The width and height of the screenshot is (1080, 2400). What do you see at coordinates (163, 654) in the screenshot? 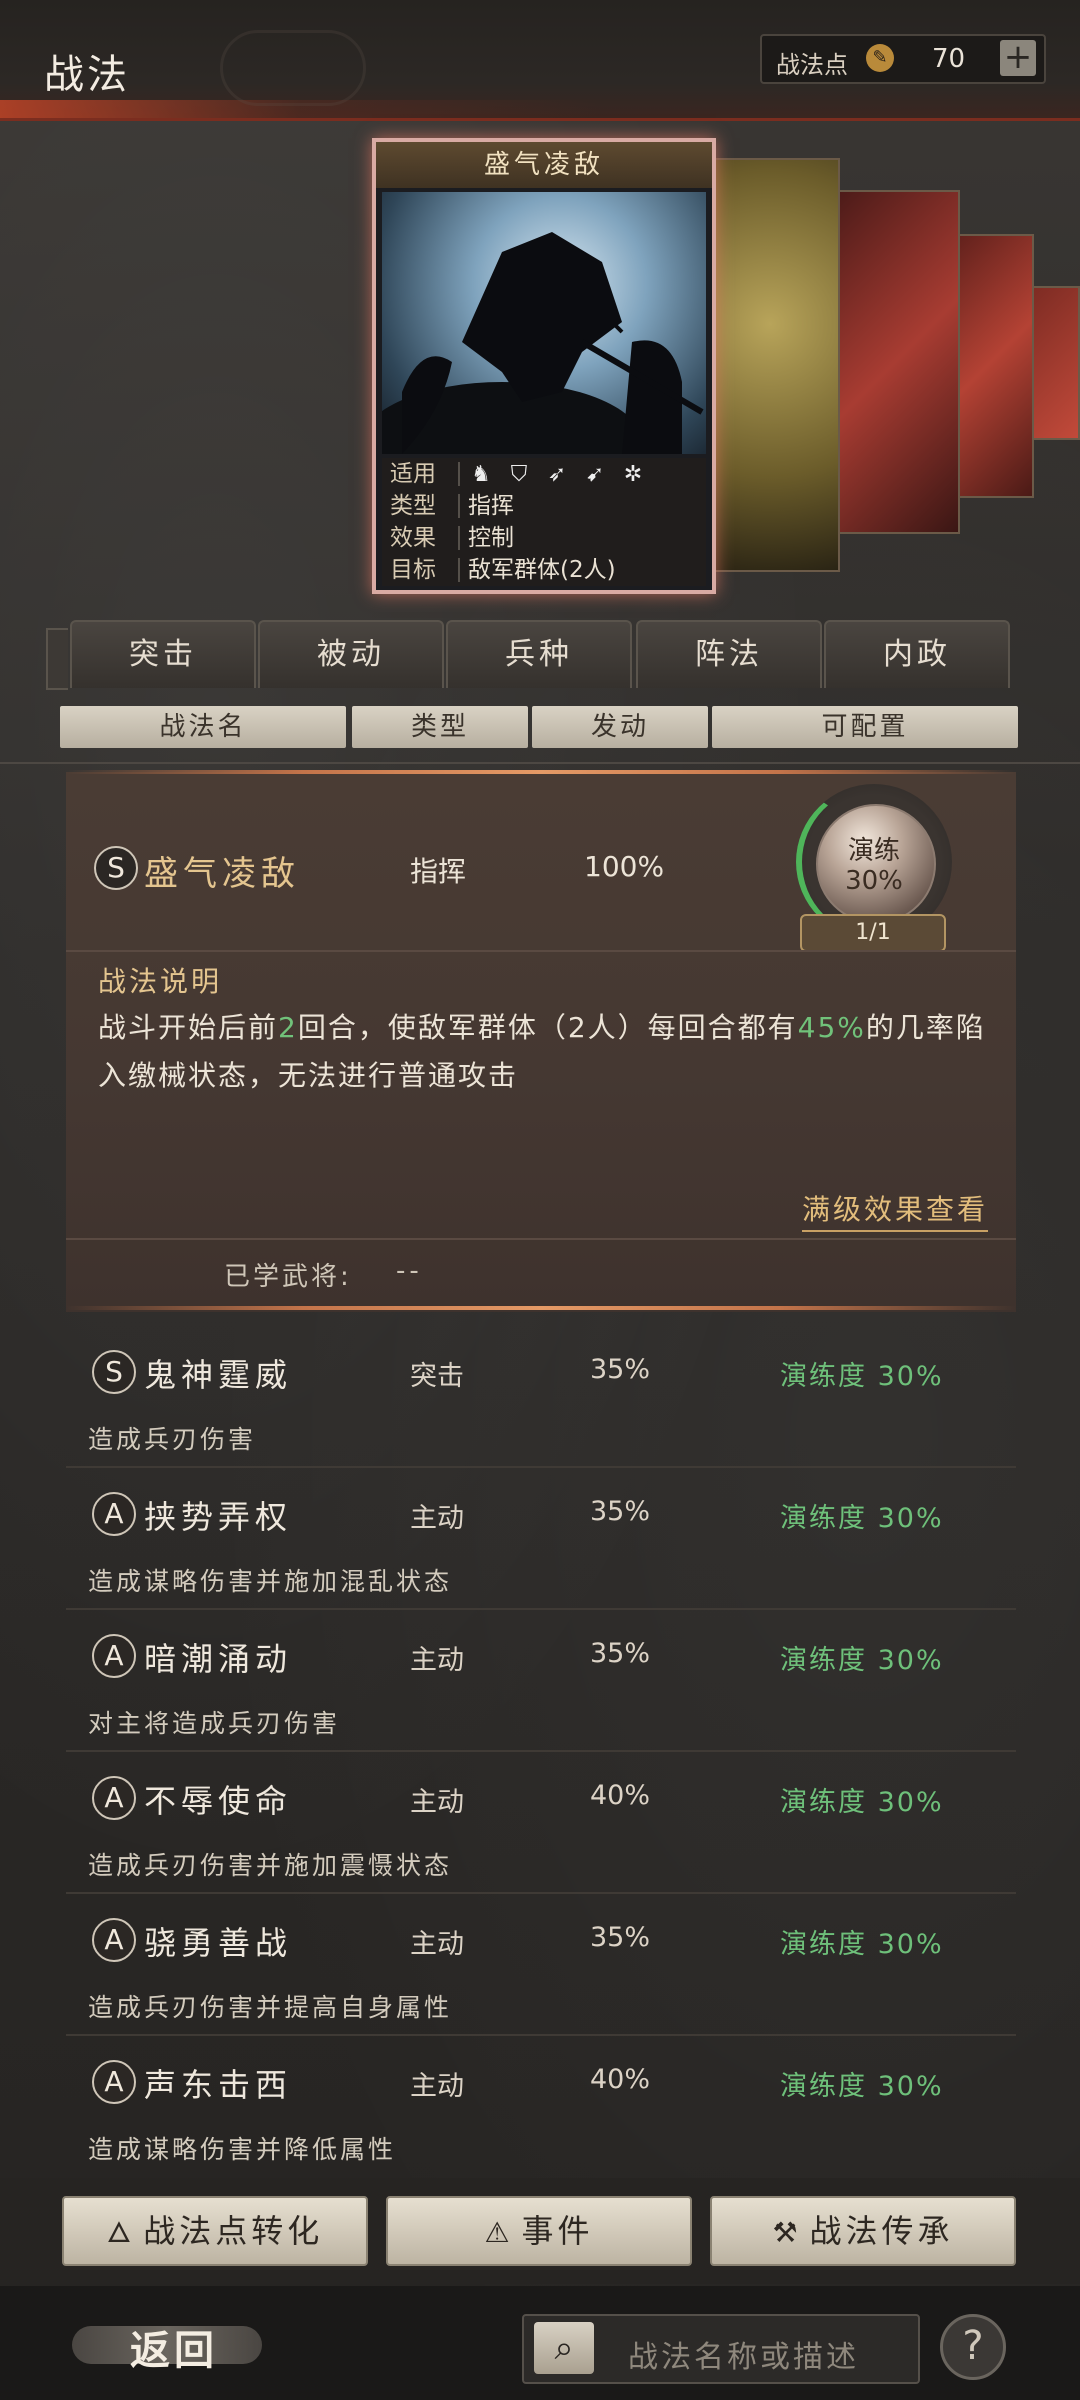
I see `tab-assault: 突击` at bounding box center [163, 654].